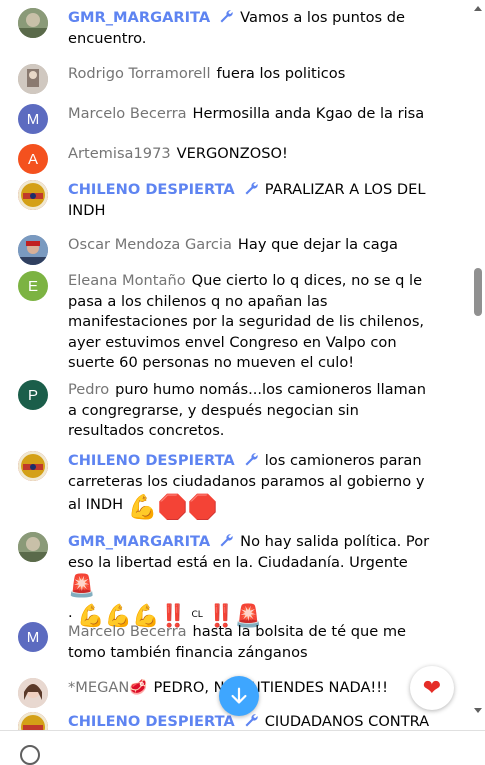 The width and height of the screenshot is (485, 765). What do you see at coordinates (30, 755) in the screenshot?
I see `account-icon` at bounding box center [30, 755].